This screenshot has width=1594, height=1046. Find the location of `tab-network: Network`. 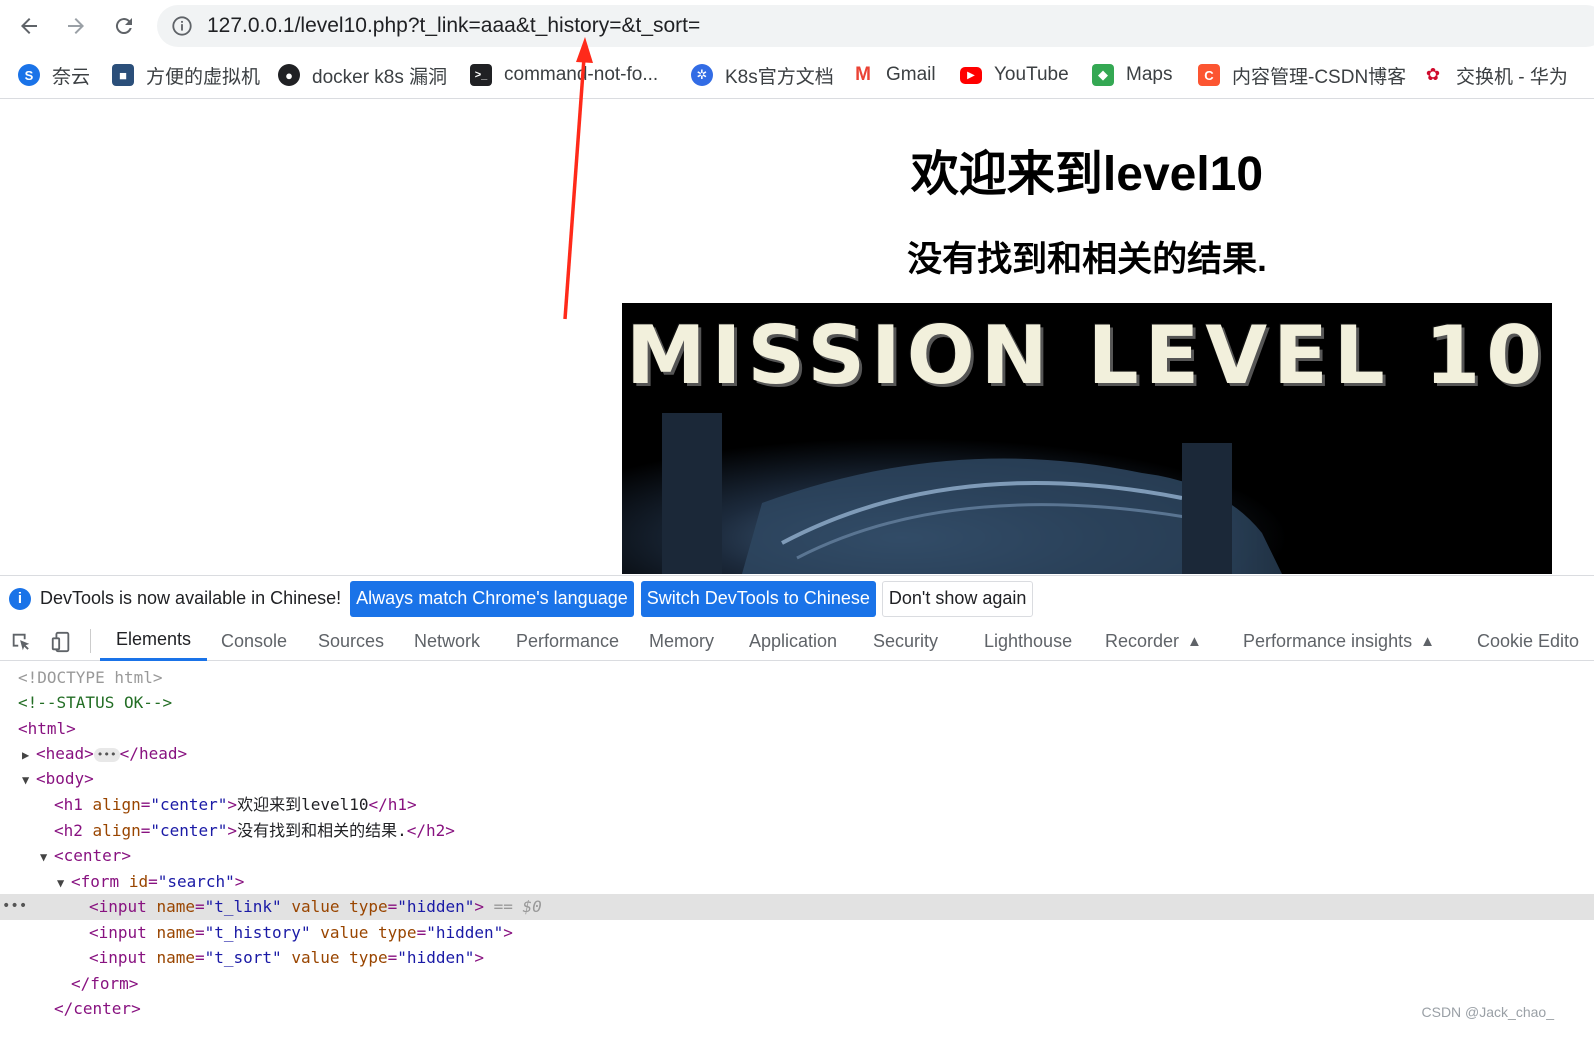

tab-network: Network is located at coordinates (447, 641).